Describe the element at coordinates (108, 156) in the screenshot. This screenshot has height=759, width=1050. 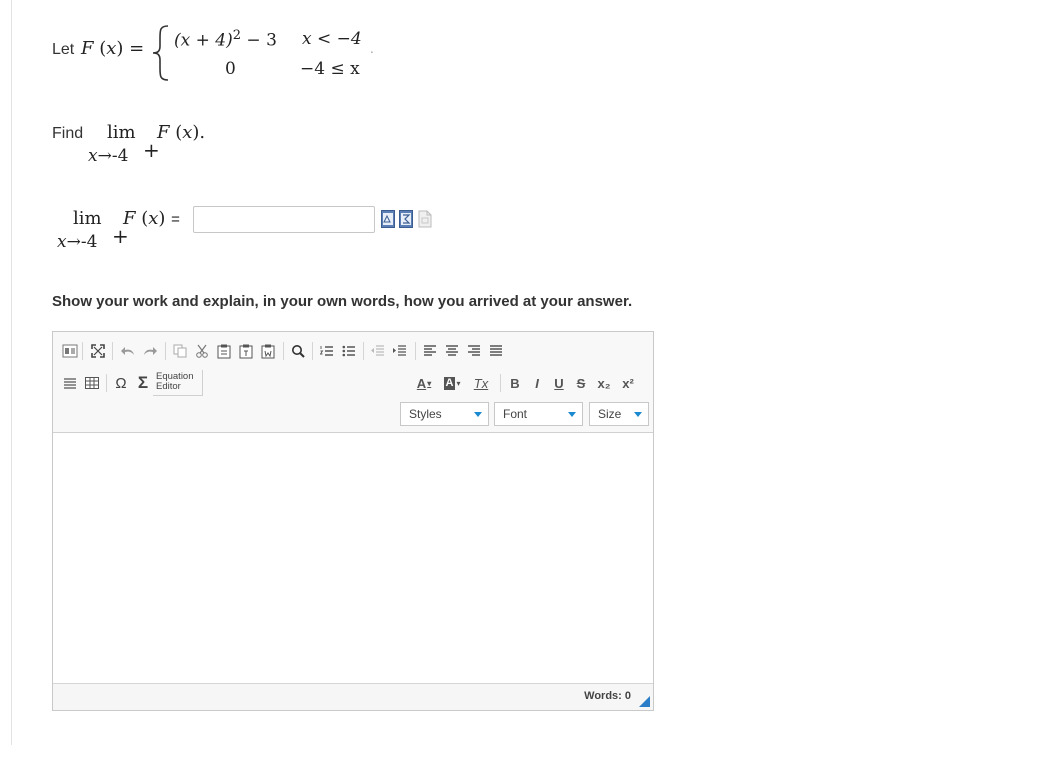
I see `question-subscript: x→-4` at that location.